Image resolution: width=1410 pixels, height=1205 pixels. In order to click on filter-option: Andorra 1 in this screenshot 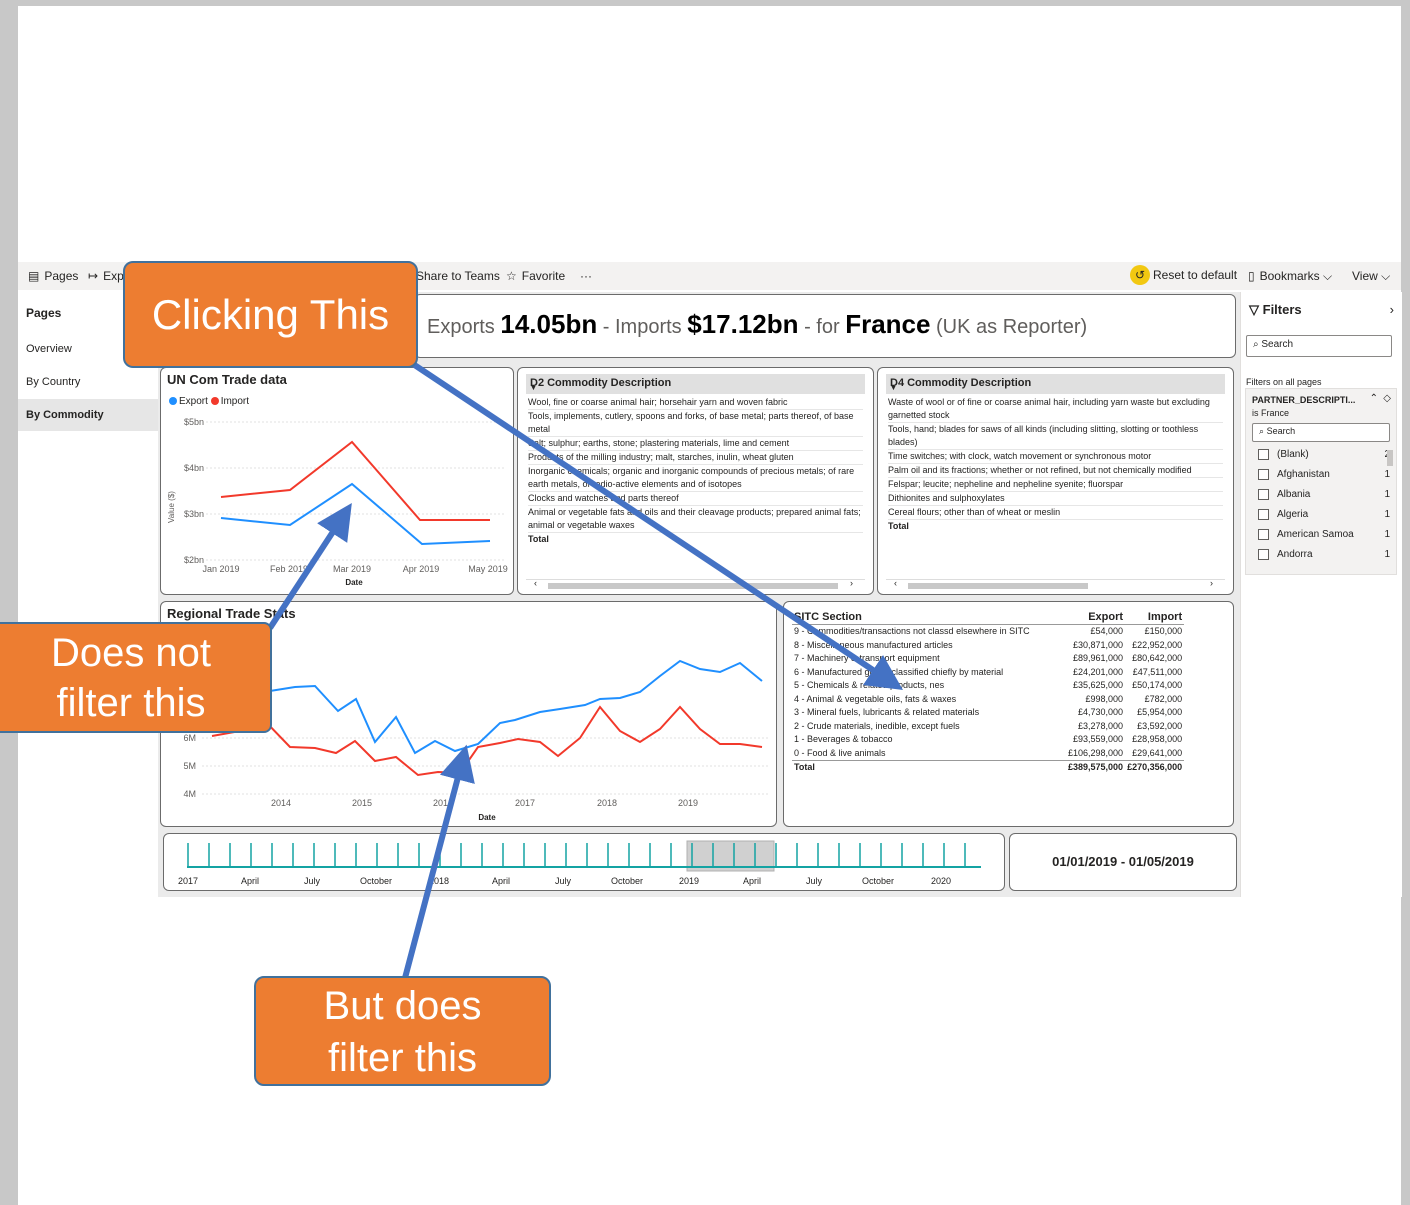, I will do `click(1326, 554)`.